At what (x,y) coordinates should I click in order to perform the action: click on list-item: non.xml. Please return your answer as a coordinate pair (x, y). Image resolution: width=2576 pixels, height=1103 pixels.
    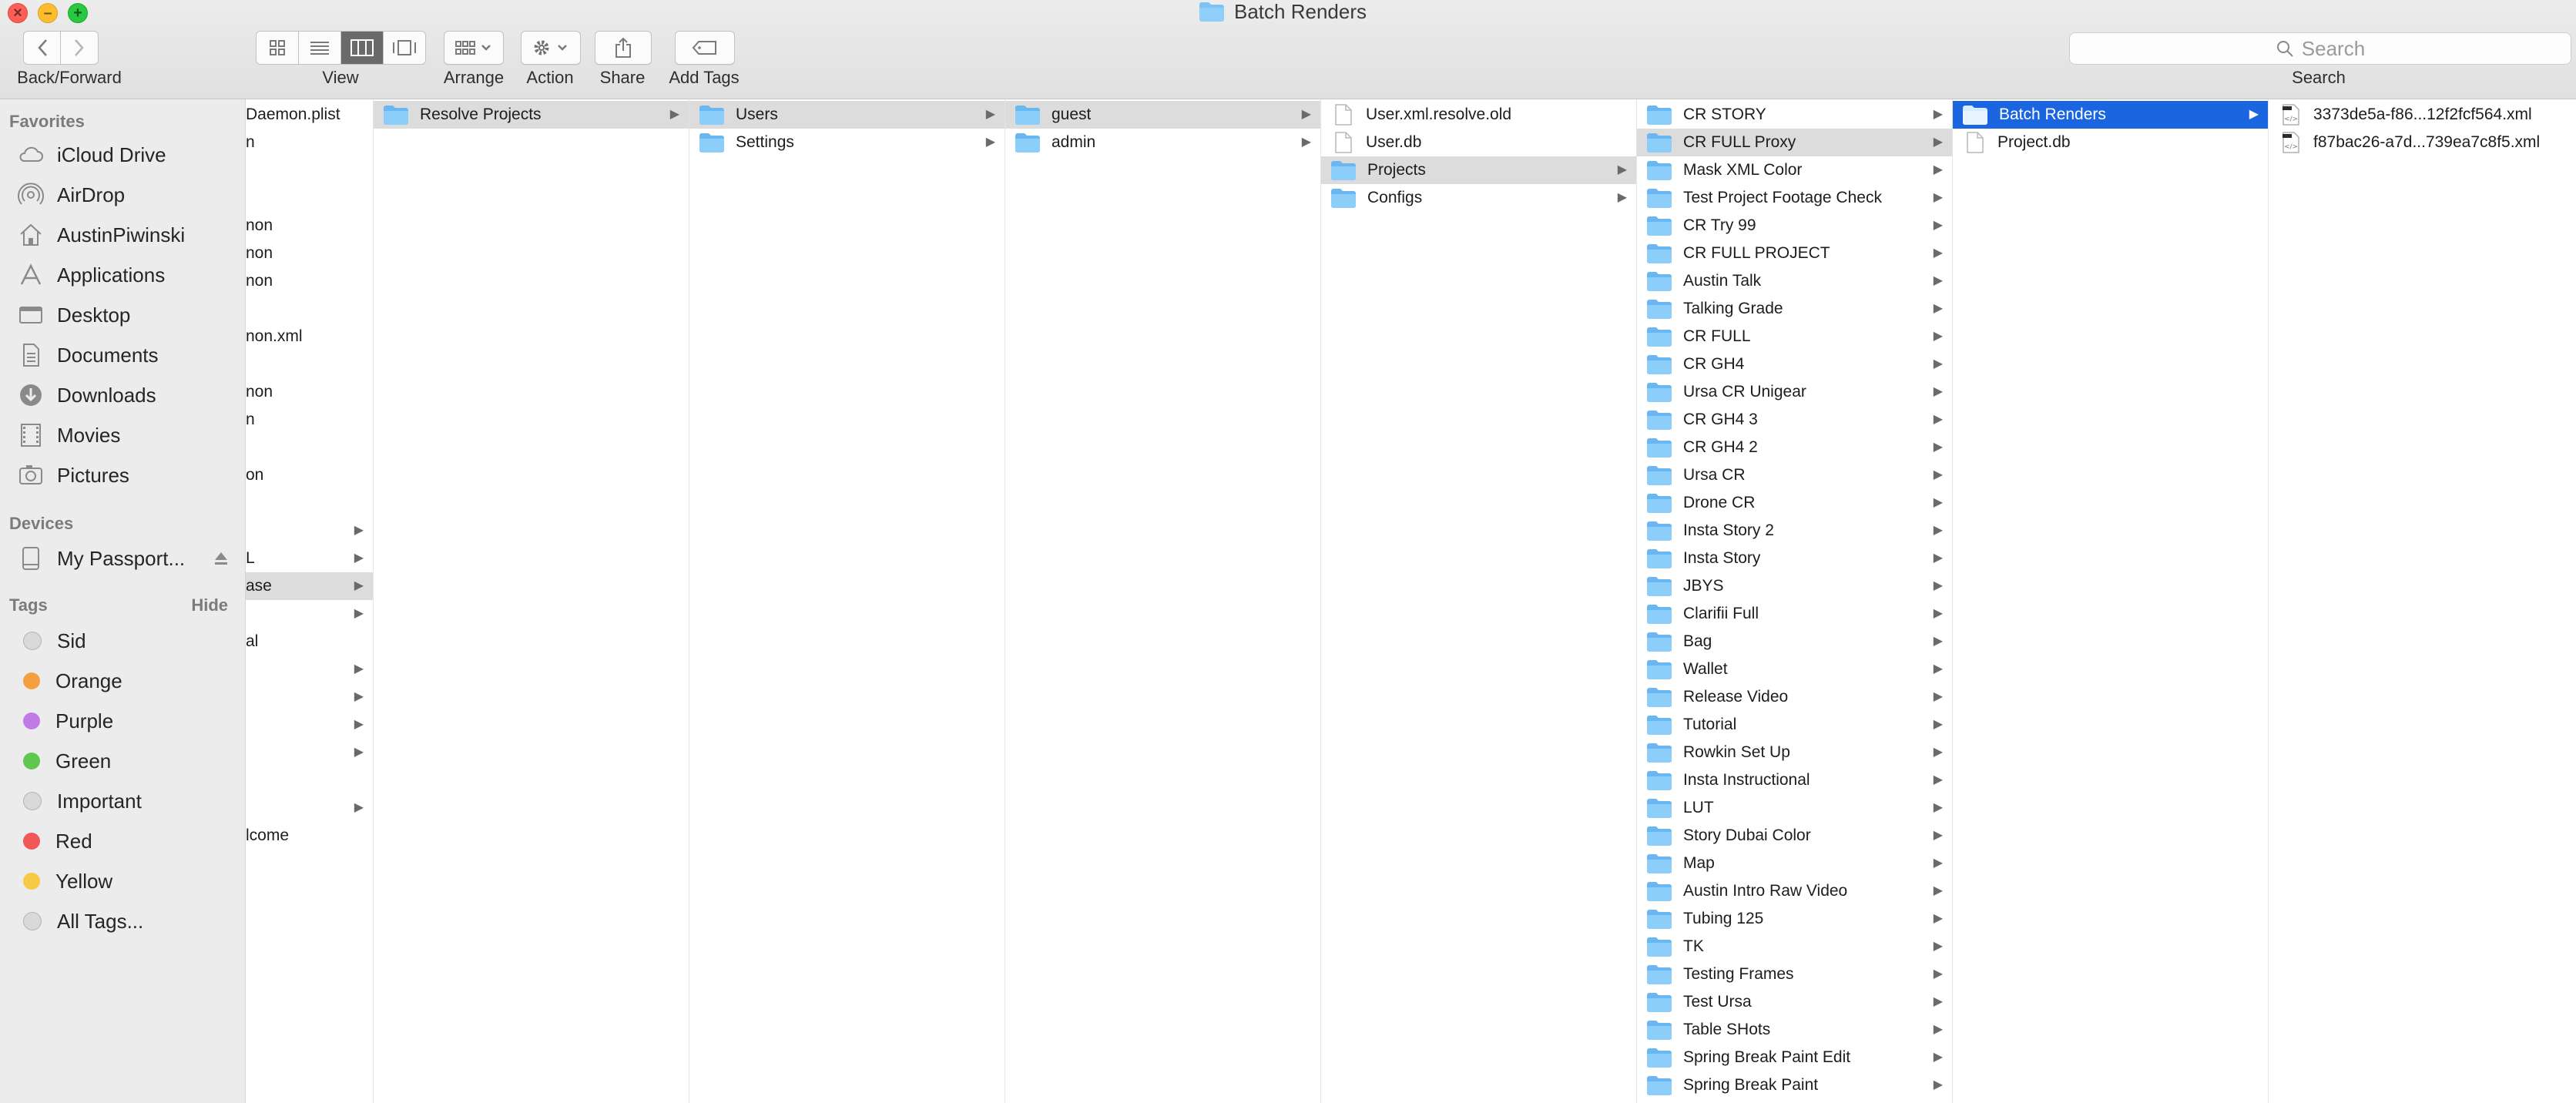
    Looking at the image, I should click on (309, 336).